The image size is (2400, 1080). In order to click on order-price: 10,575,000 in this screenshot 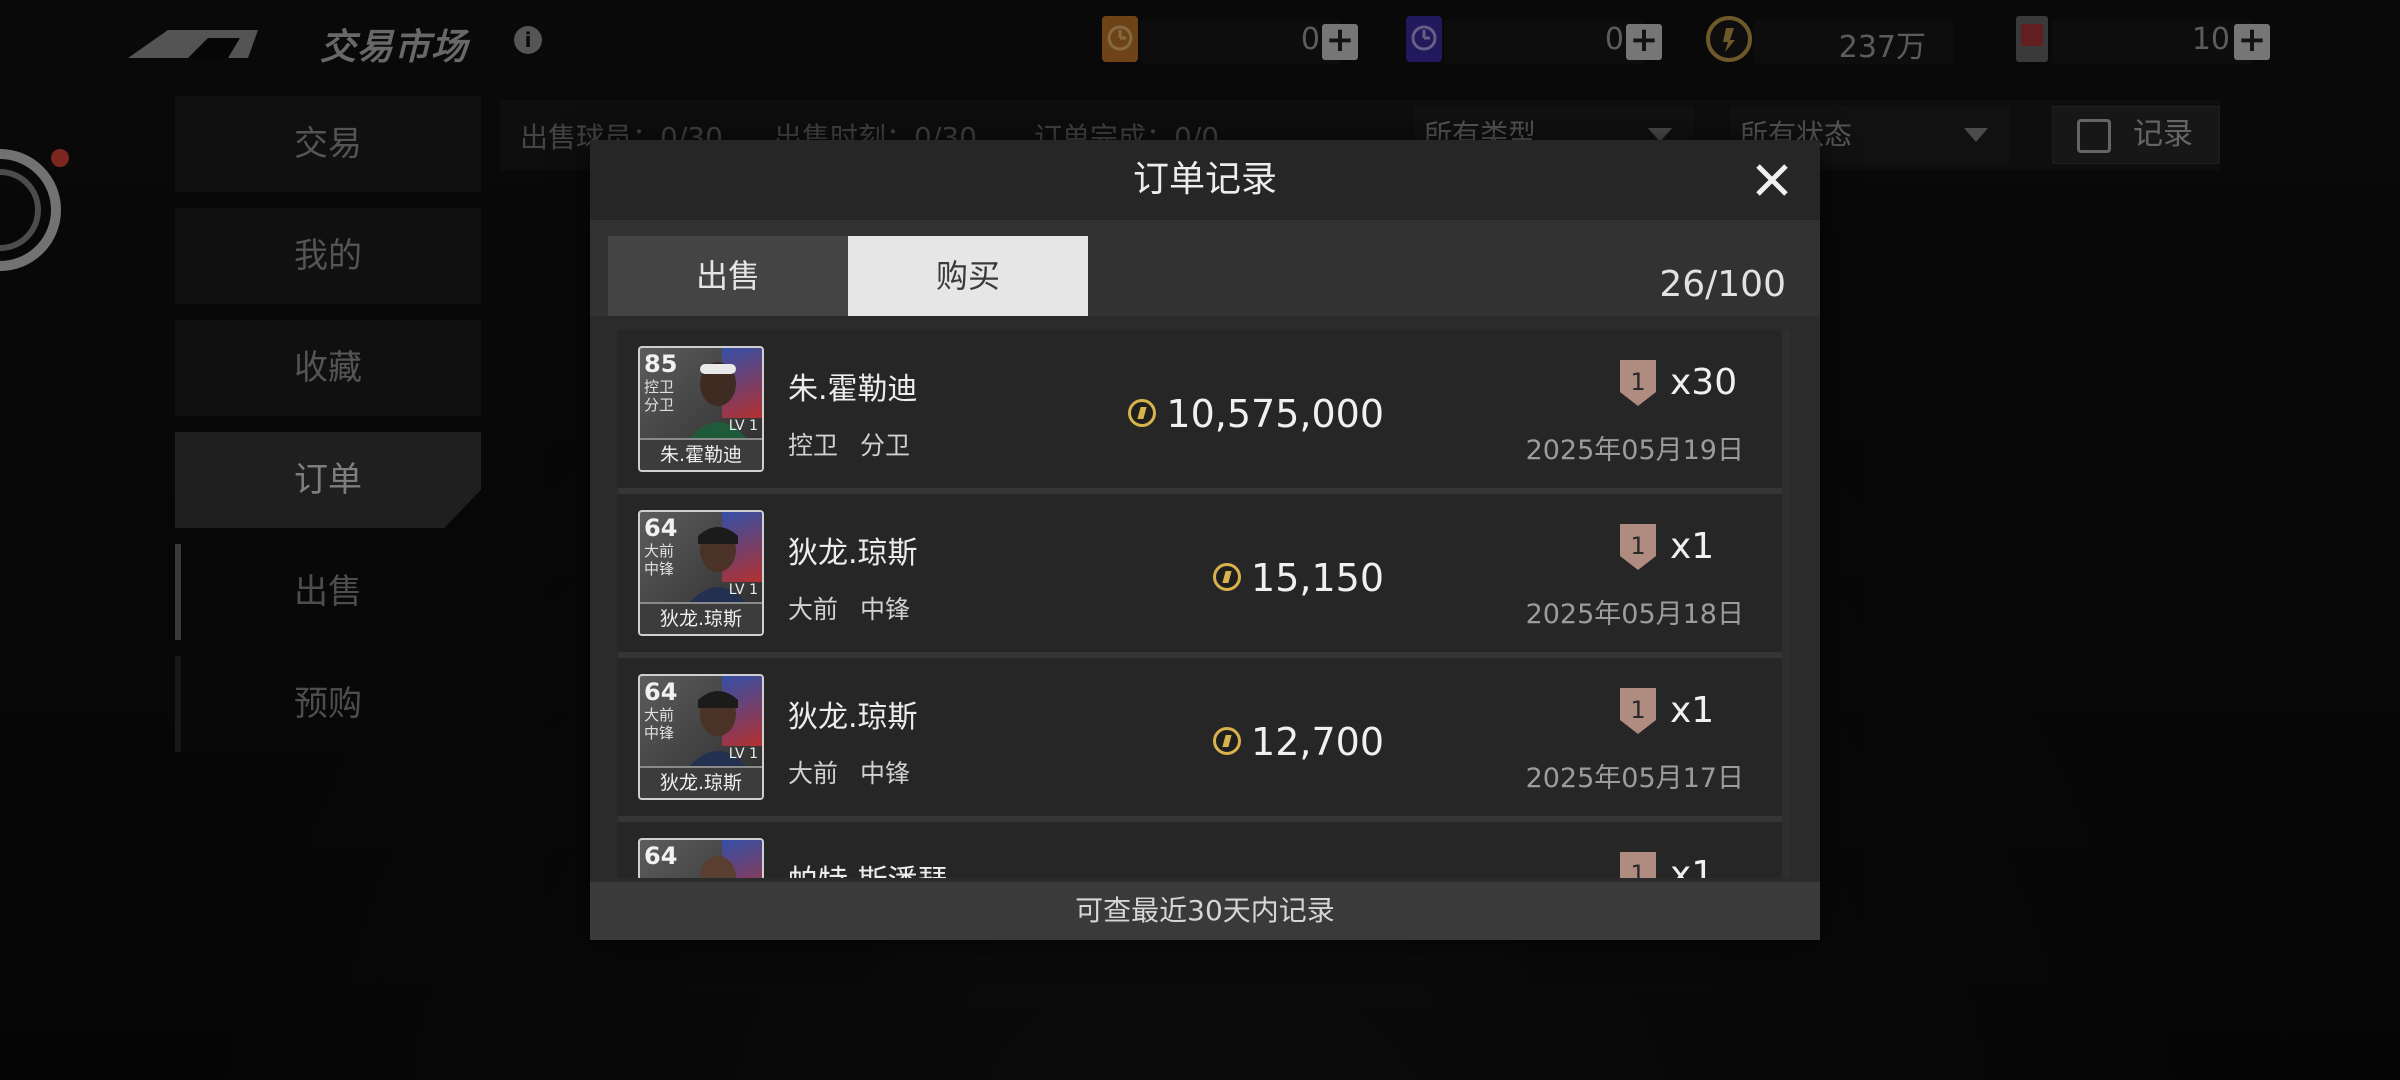, I will do `click(1256, 414)`.